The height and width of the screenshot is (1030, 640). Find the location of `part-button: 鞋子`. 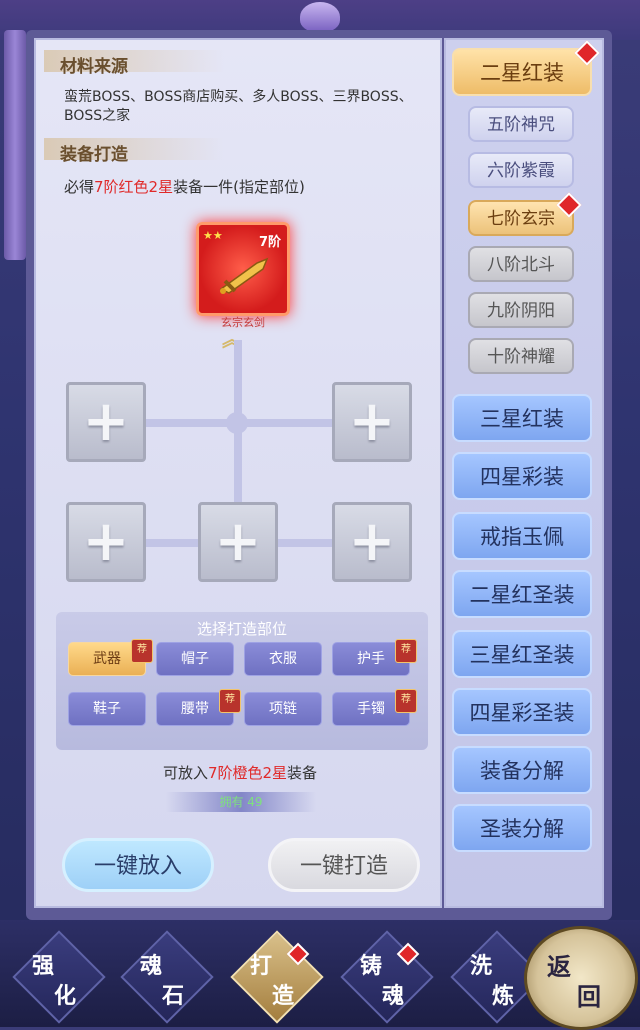

part-button: 鞋子 is located at coordinates (107, 709).